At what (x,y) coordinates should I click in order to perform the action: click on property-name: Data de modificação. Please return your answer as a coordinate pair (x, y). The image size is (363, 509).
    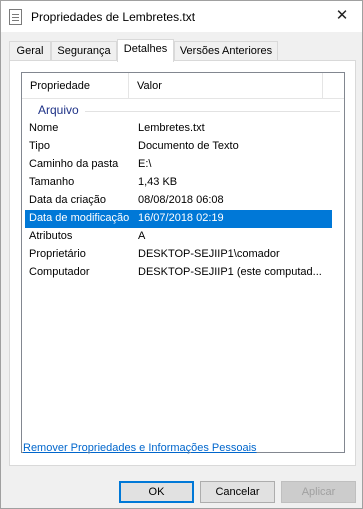
    Looking at the image, I should click on (79, 218).